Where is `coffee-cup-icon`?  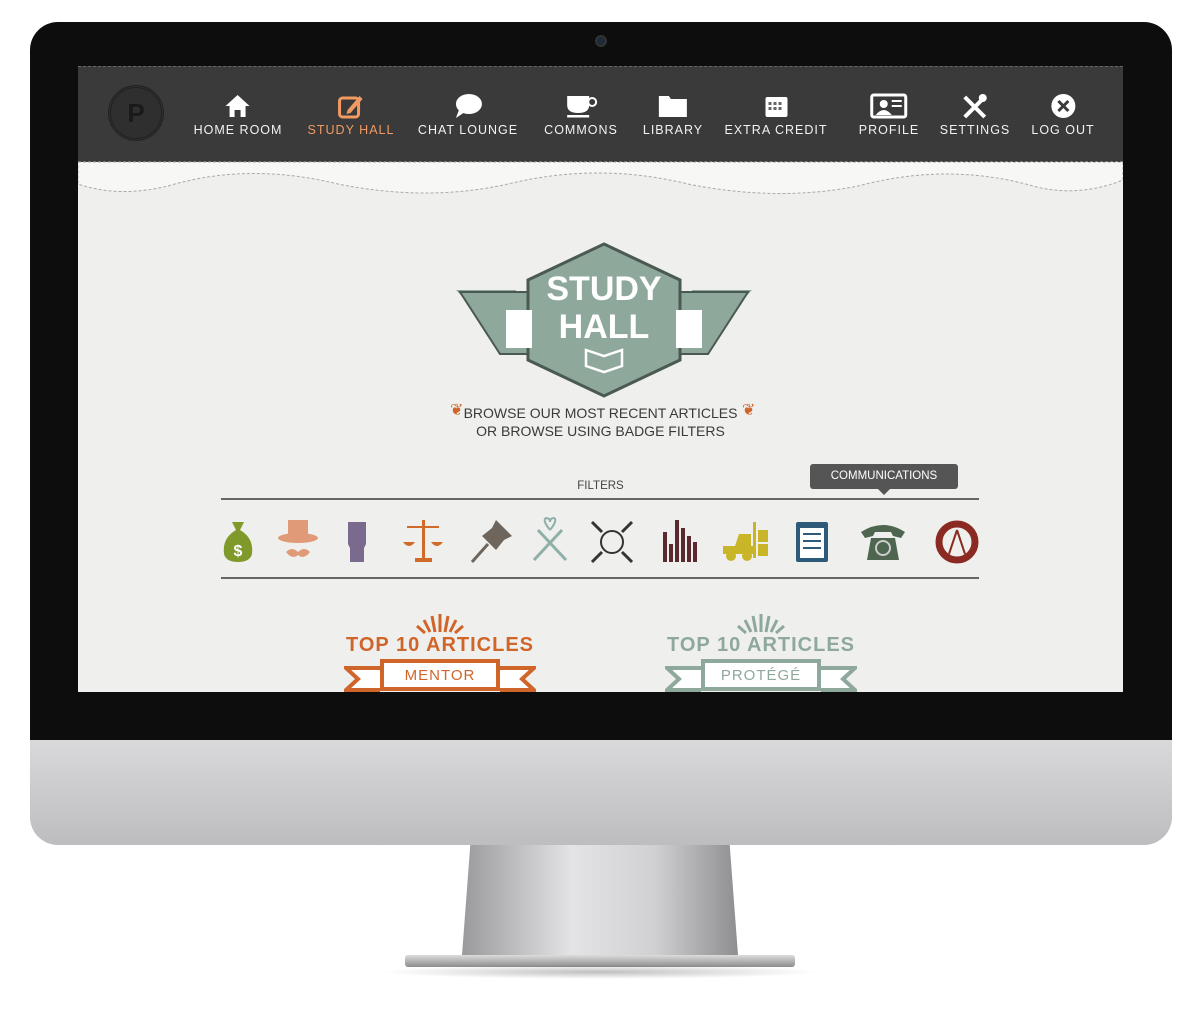
coffee-cup-icon is located at coordinates (581, 106).